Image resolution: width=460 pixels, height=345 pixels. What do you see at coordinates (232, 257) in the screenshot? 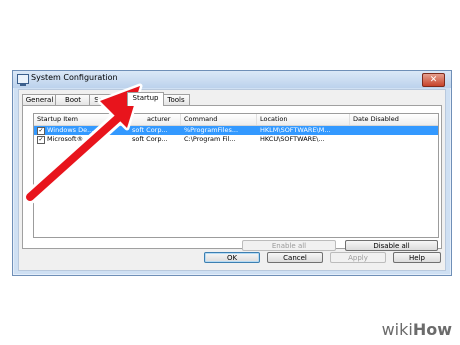
I see `ok-button: OK` at bounding box center [232, 257].